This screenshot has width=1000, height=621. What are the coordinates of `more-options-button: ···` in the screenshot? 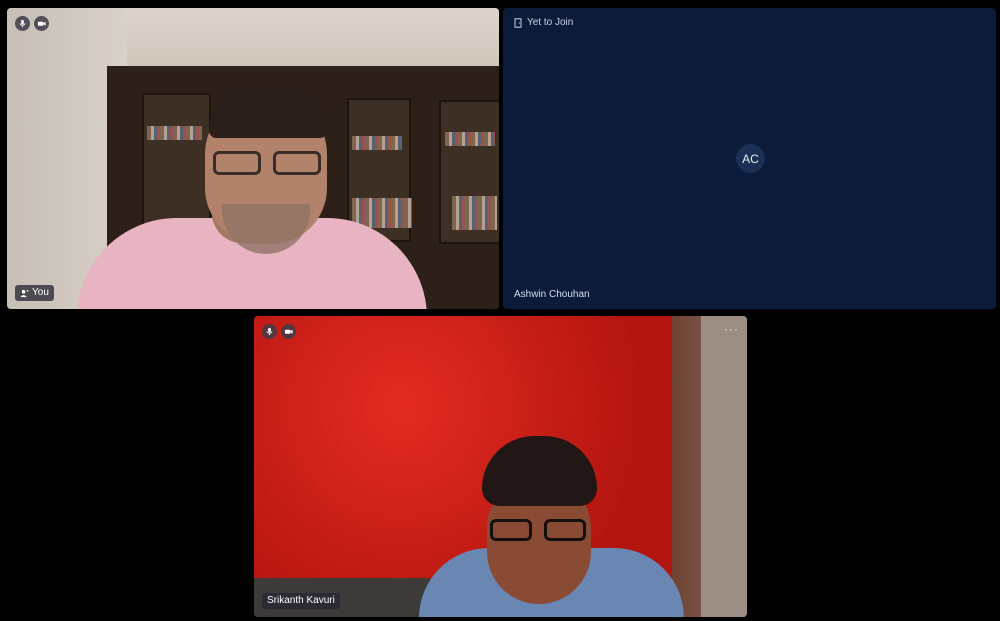 It's located at (731, 329).